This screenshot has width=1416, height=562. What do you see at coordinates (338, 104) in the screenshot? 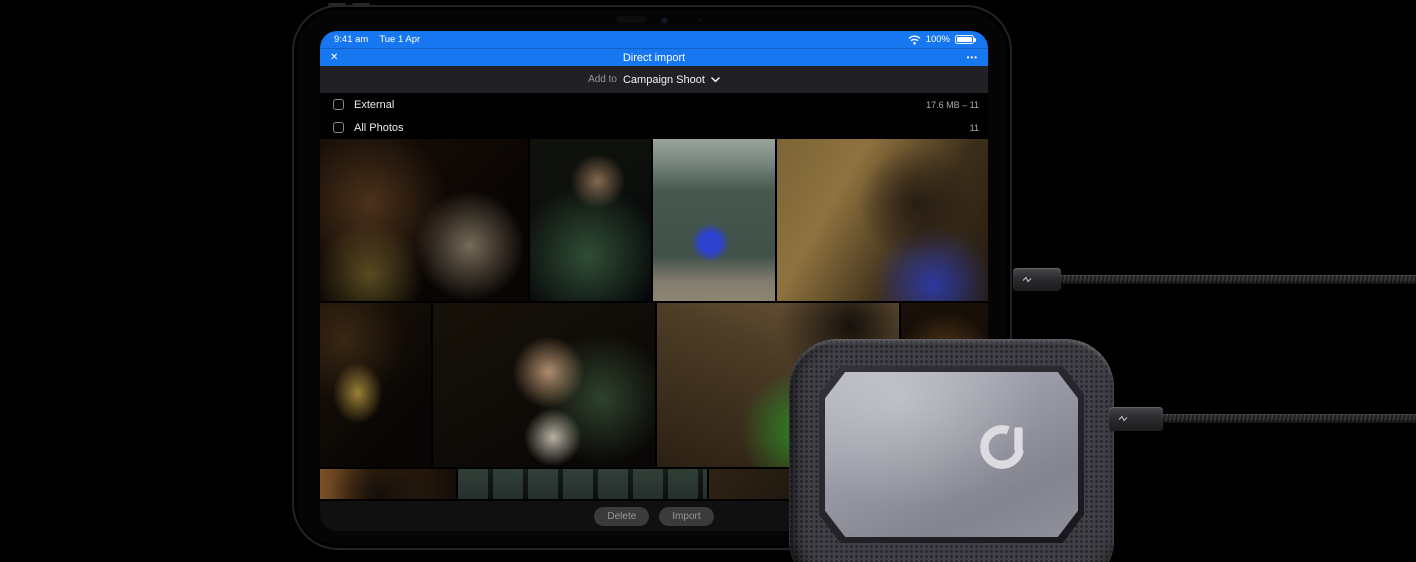
I see `checkbox-external` at bounding box center [338, 104].